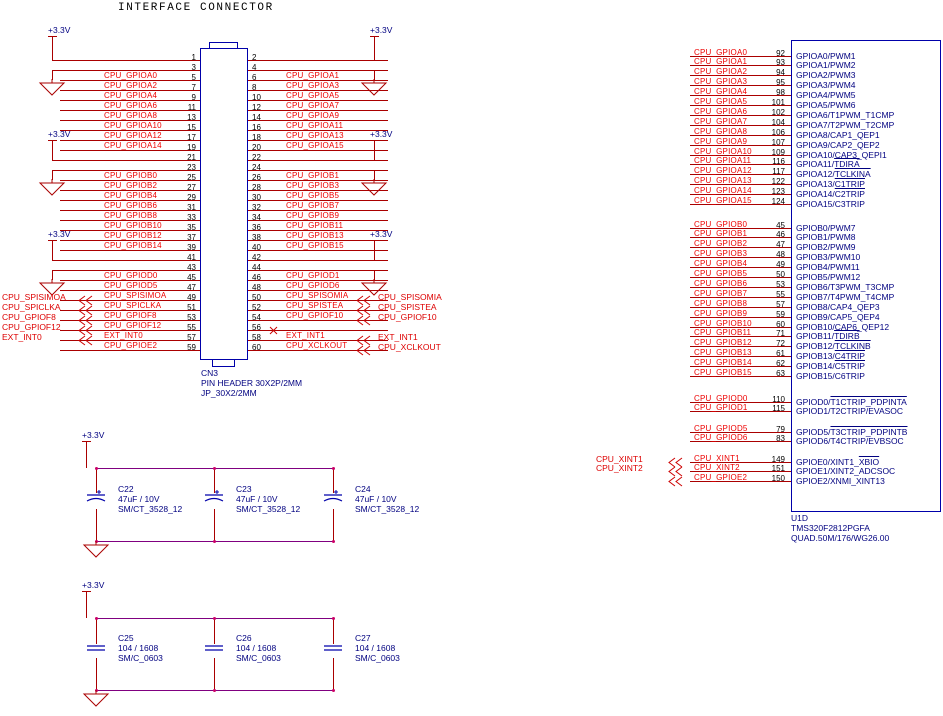 This screenshot has width=943, height=716. Describe the element at coordinates (723, 151) in the screenshot. I see `u1d-net-label: CPU_GPIOA10` at that location.